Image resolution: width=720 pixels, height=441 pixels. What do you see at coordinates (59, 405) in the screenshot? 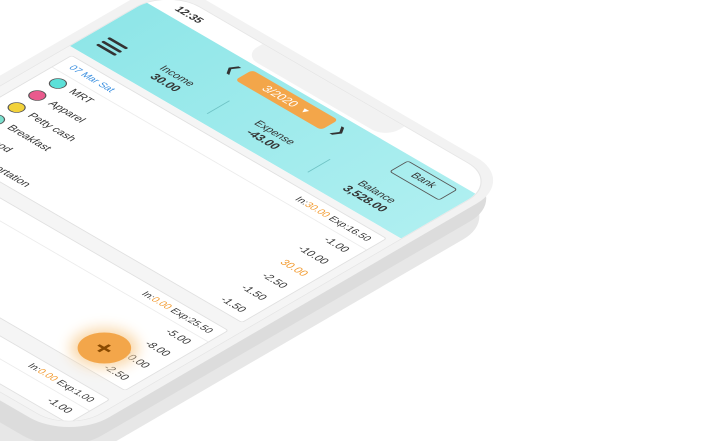
I see `transaction-amount: -1.00` at bounding box center [59, 405].